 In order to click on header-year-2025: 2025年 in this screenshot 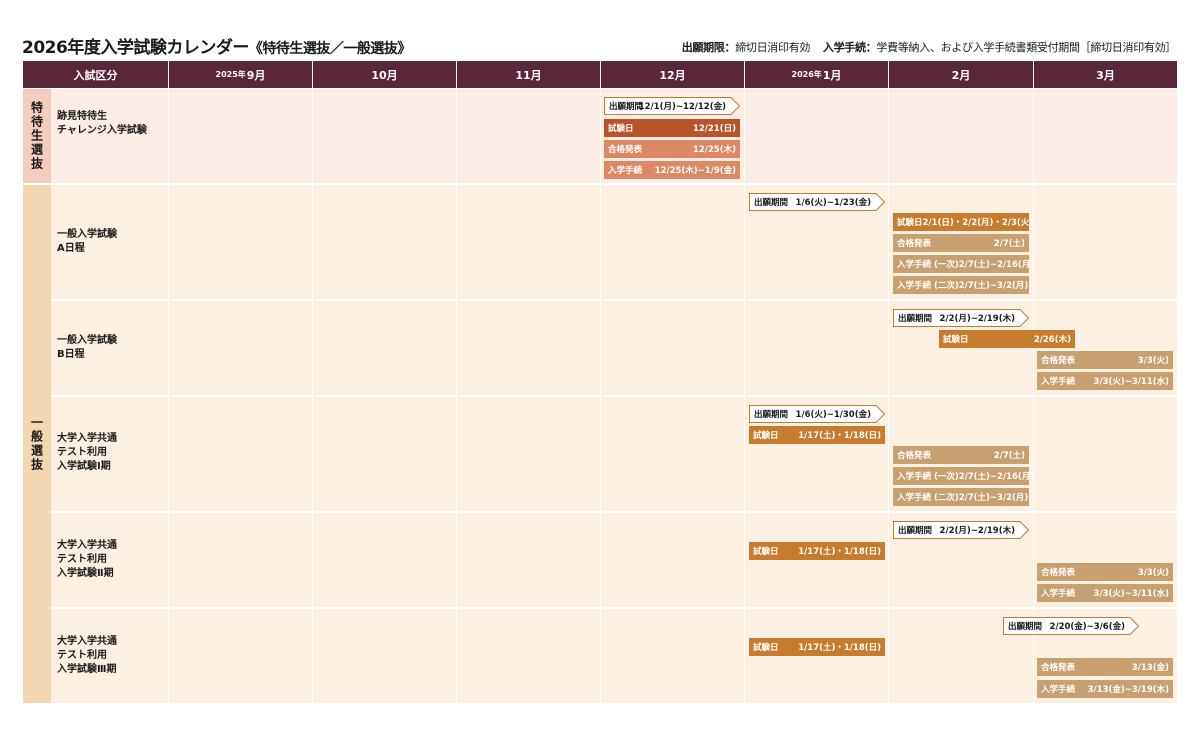, I will do `click(230, 74)`.